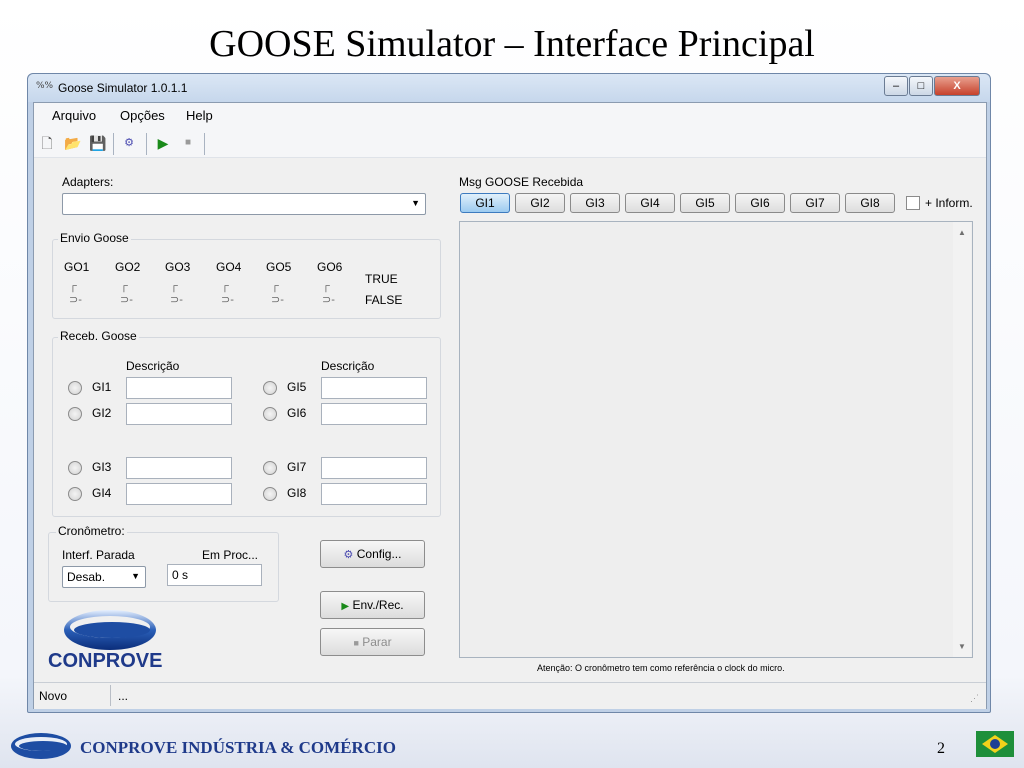 This screenshot has width=1024, height=768. I want to click on gi5-label: GI5, so click(297, 387).